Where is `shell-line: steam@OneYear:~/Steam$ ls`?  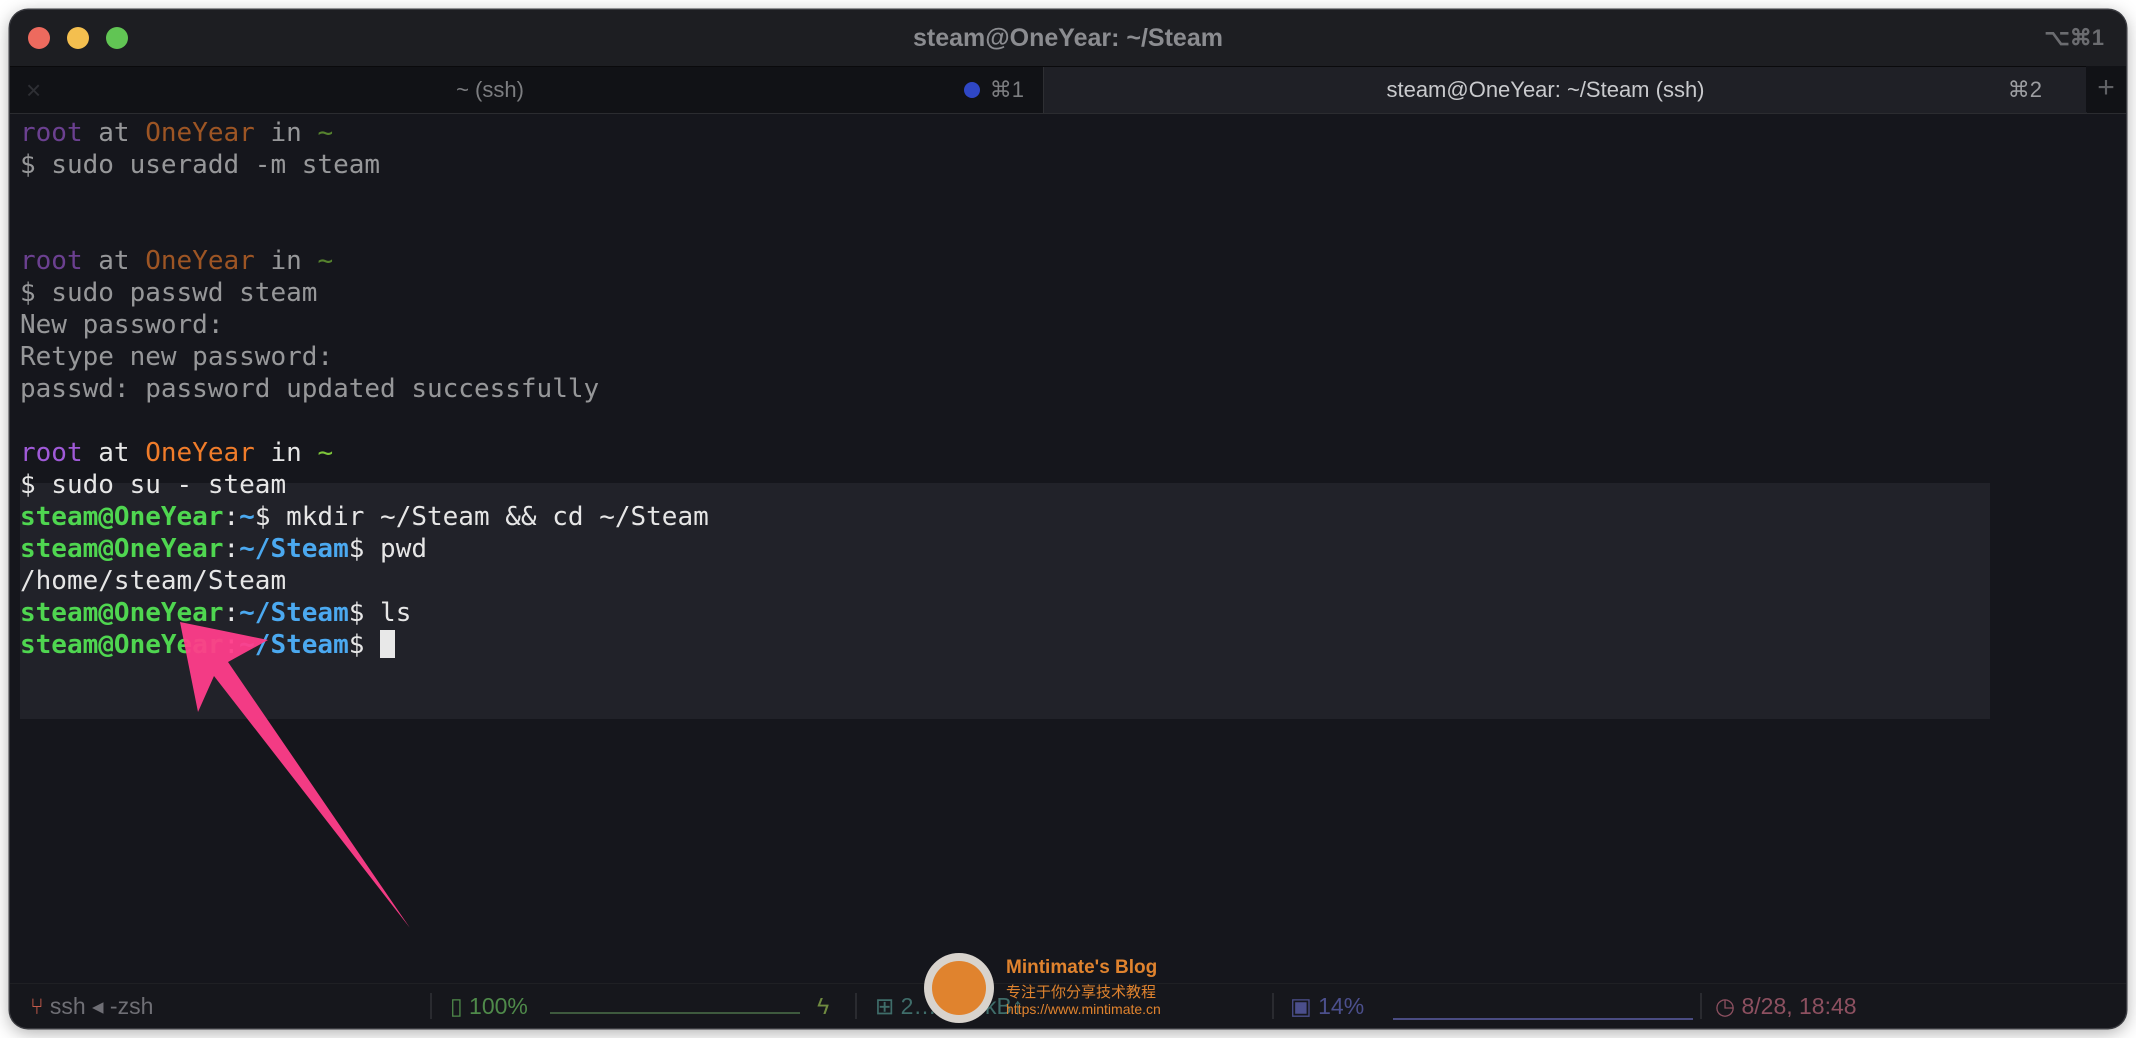 shell-line: steam@OneYear:~/Steam$ ls is located at coordinates (216, 613).